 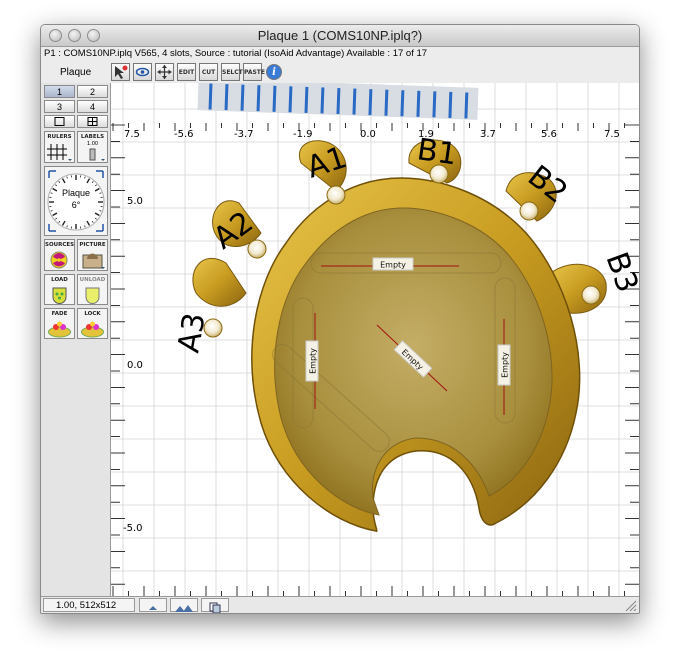 I want to click on select-button: SELCT, so click(x=232, y=72).